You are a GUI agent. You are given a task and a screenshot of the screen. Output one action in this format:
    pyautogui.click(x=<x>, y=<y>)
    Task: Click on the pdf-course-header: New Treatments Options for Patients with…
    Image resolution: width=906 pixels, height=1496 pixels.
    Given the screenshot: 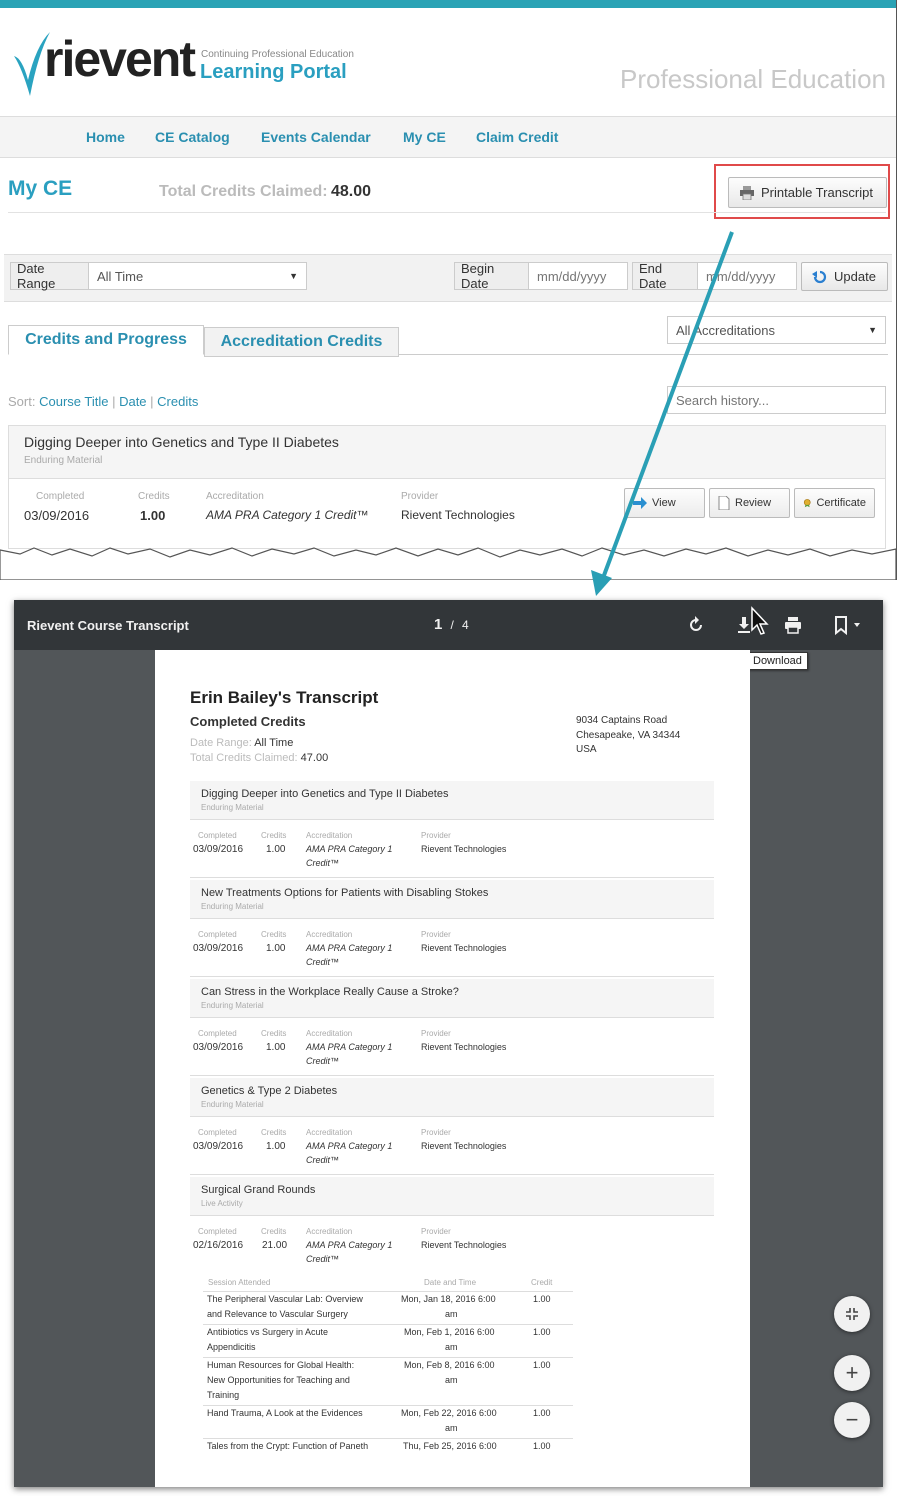 What is the action you would take?
    pyautogui.click(x=452, y=899)
    